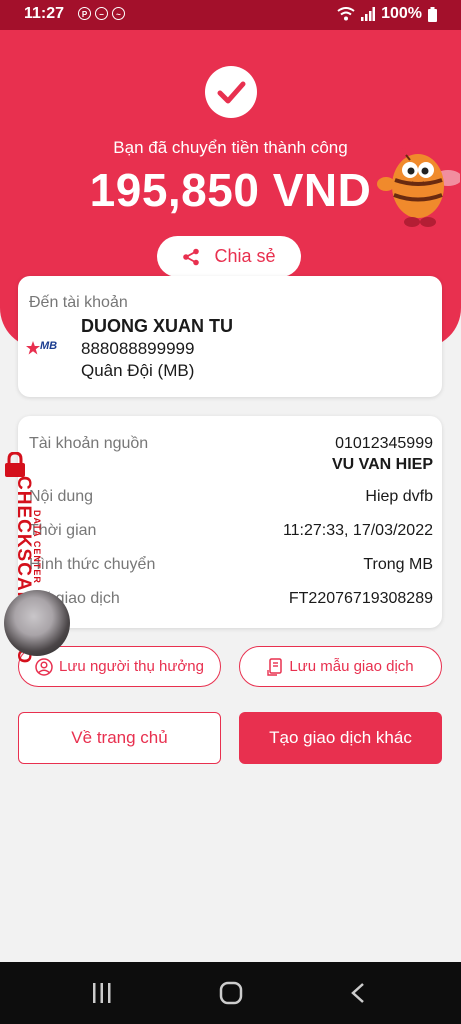 Image resolution: width=461 pixels, height=1024 pixels. What do you see at coordinates (84, 13) in the screenshot?
I see `notification-p-icon: P` at bounding box center [84, 13].